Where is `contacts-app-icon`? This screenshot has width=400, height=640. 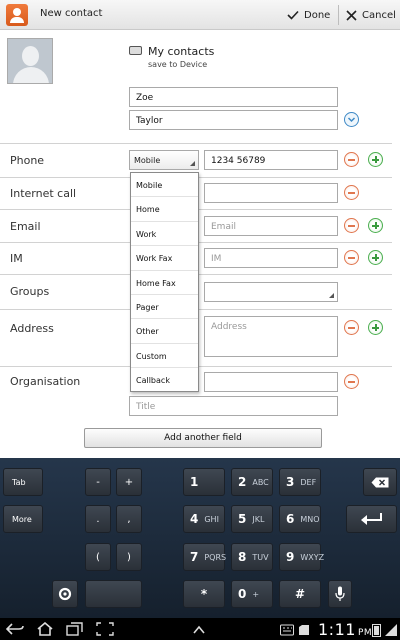
contacts-app-icon is located at coordinates (17, 15).